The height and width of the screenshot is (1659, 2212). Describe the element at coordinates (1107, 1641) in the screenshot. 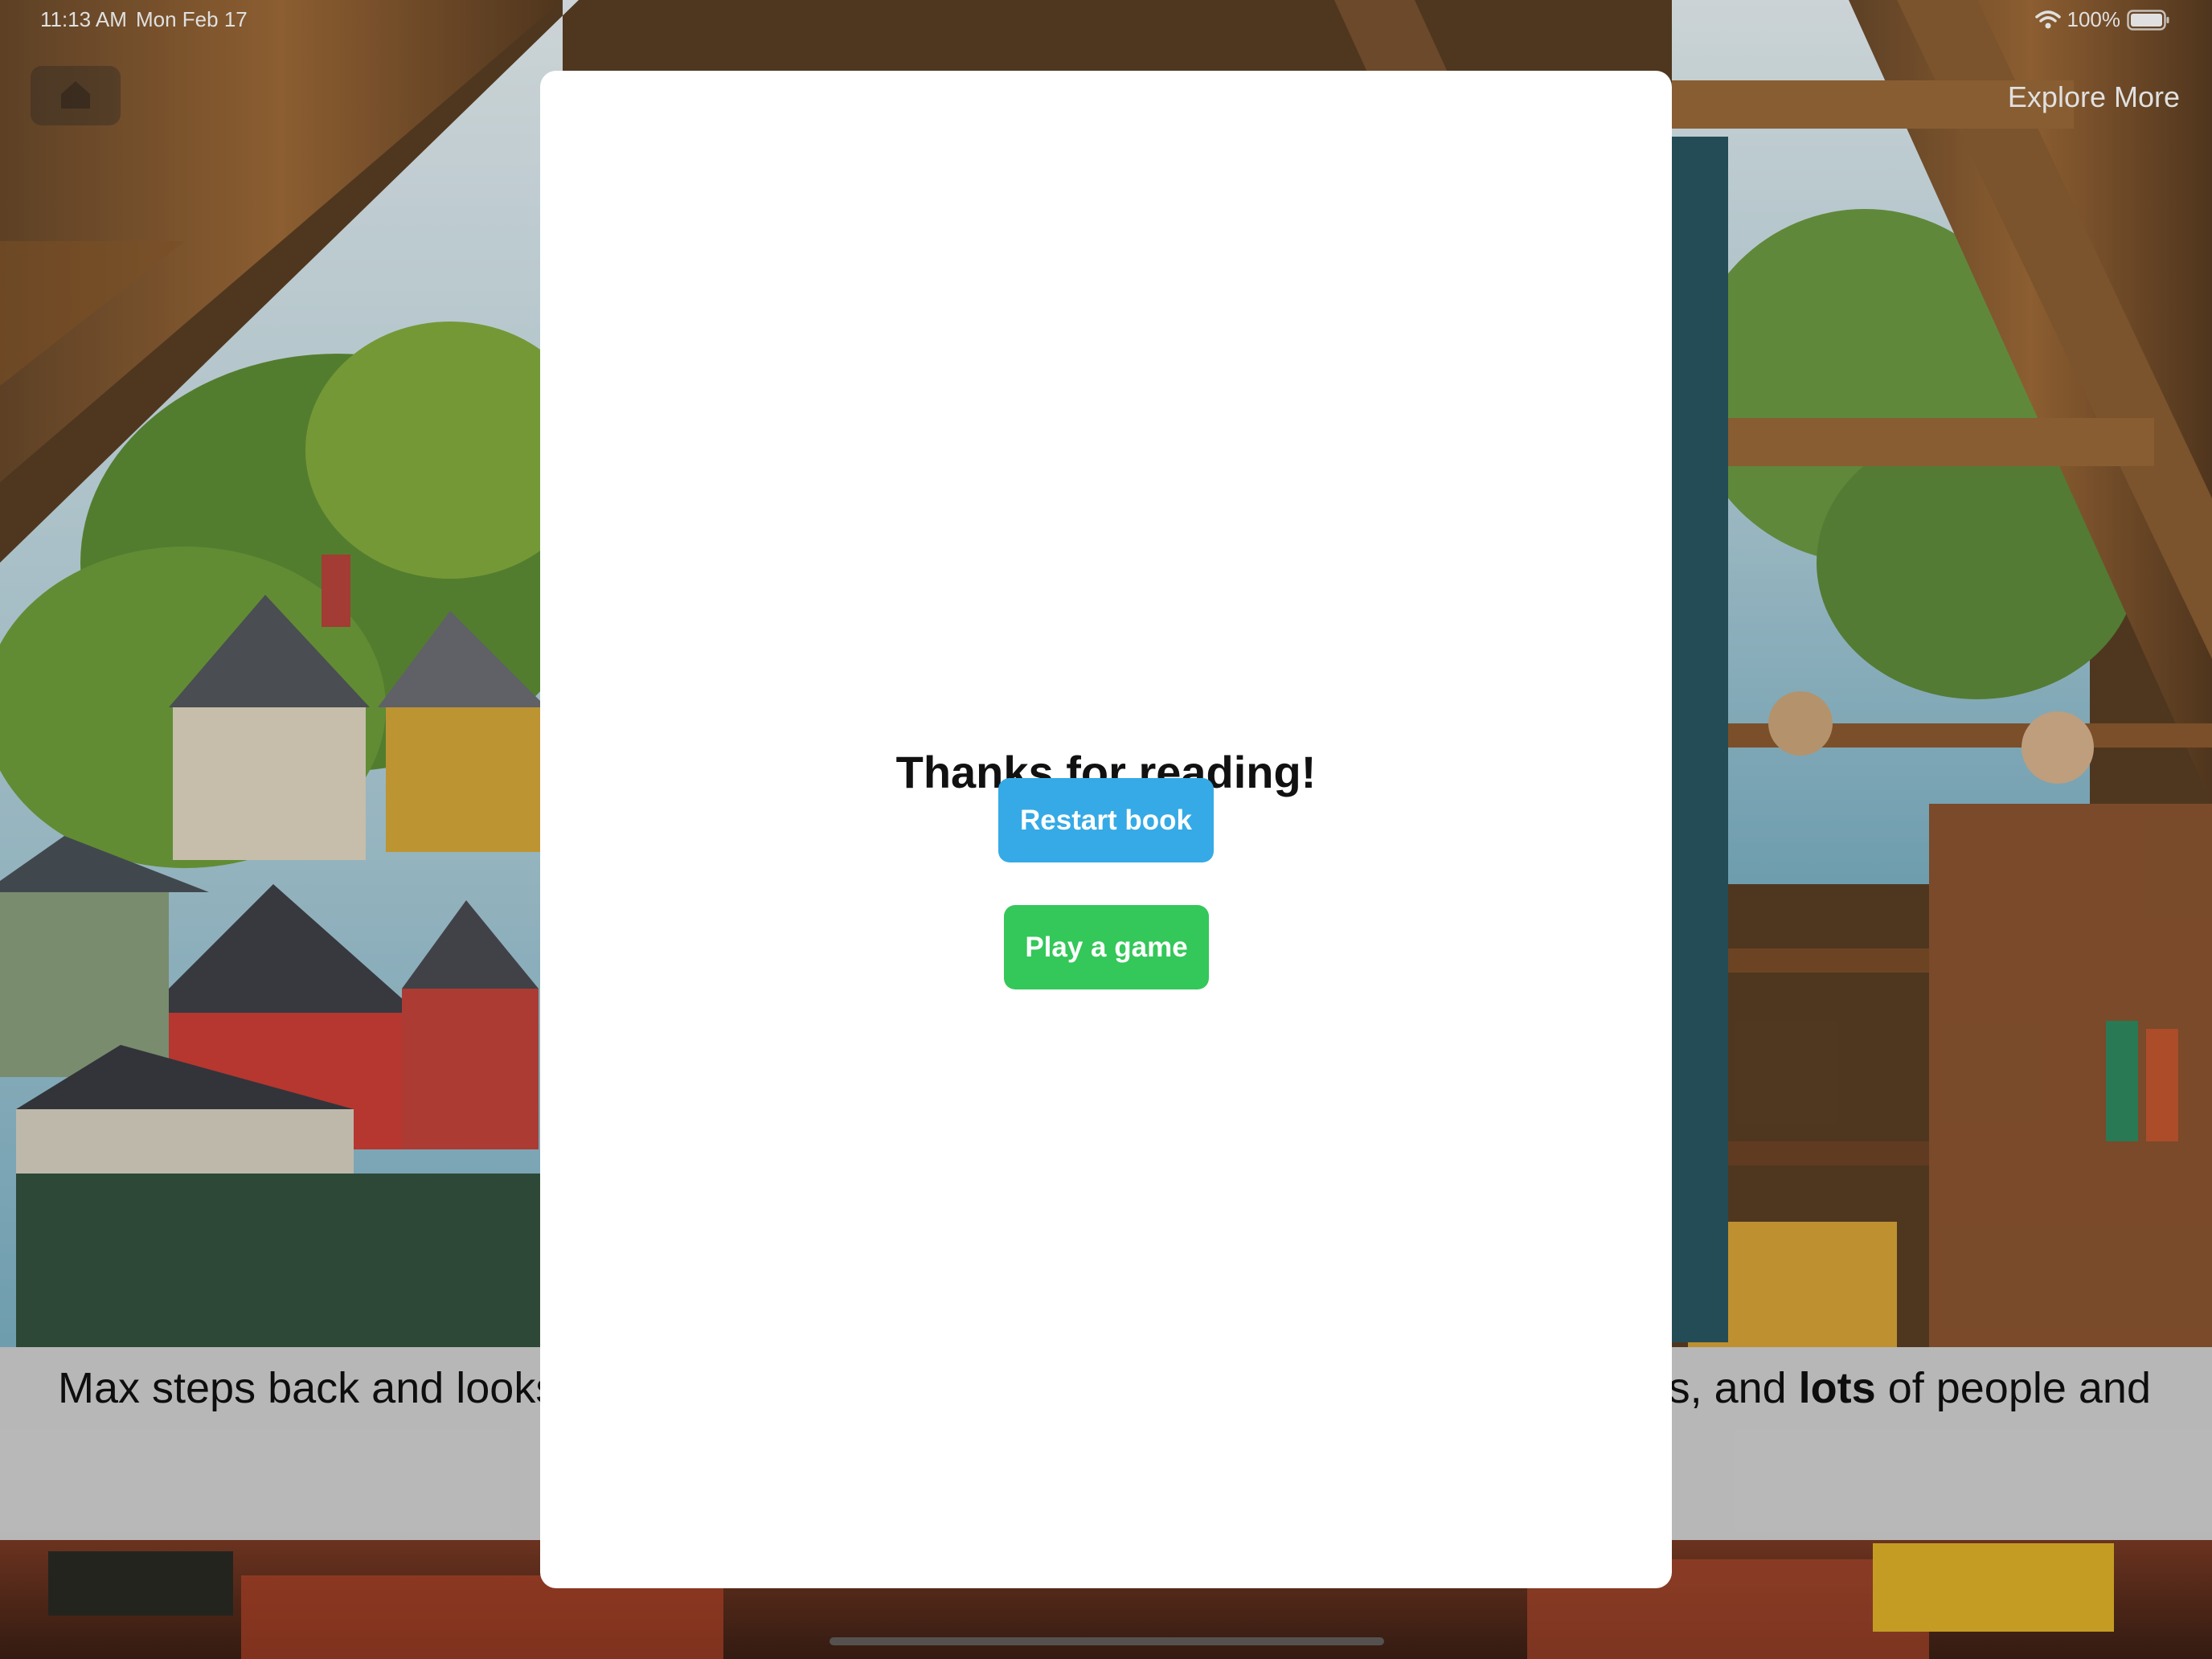

I see `home-indicator` at that location.